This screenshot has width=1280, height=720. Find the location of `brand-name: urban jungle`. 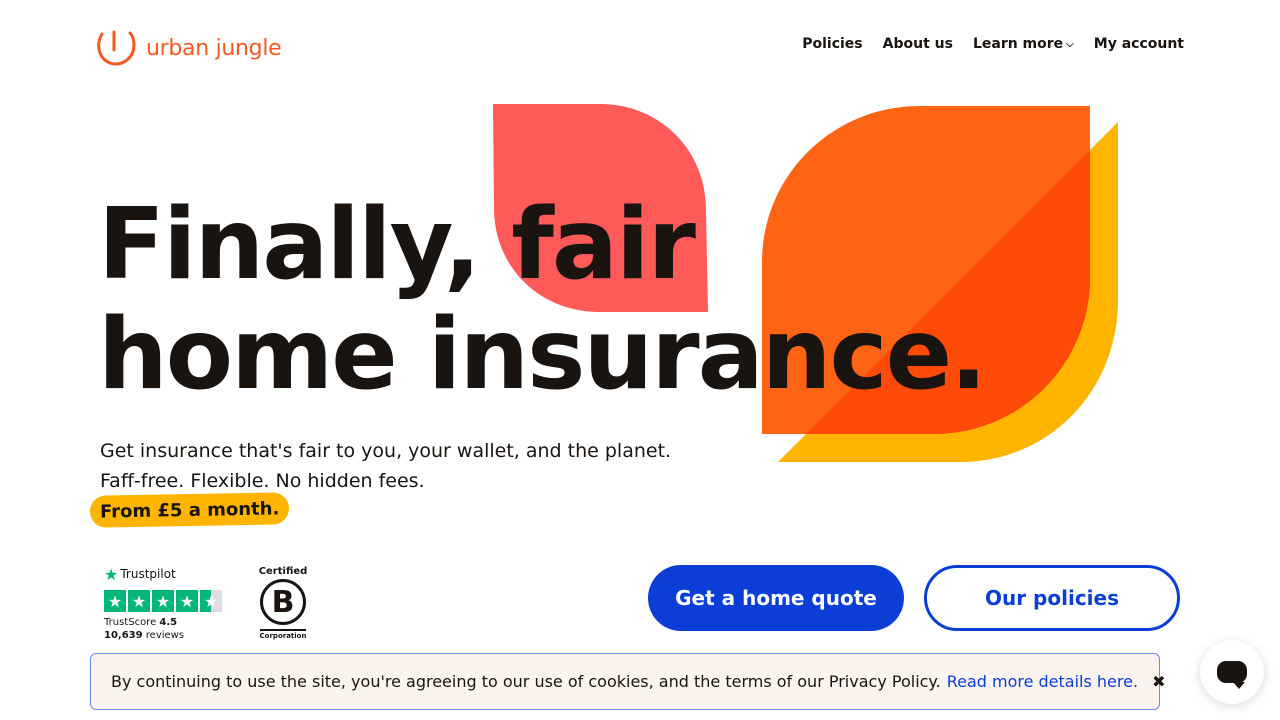

brand-name: urban jungle is located at coordinates (214, 48).